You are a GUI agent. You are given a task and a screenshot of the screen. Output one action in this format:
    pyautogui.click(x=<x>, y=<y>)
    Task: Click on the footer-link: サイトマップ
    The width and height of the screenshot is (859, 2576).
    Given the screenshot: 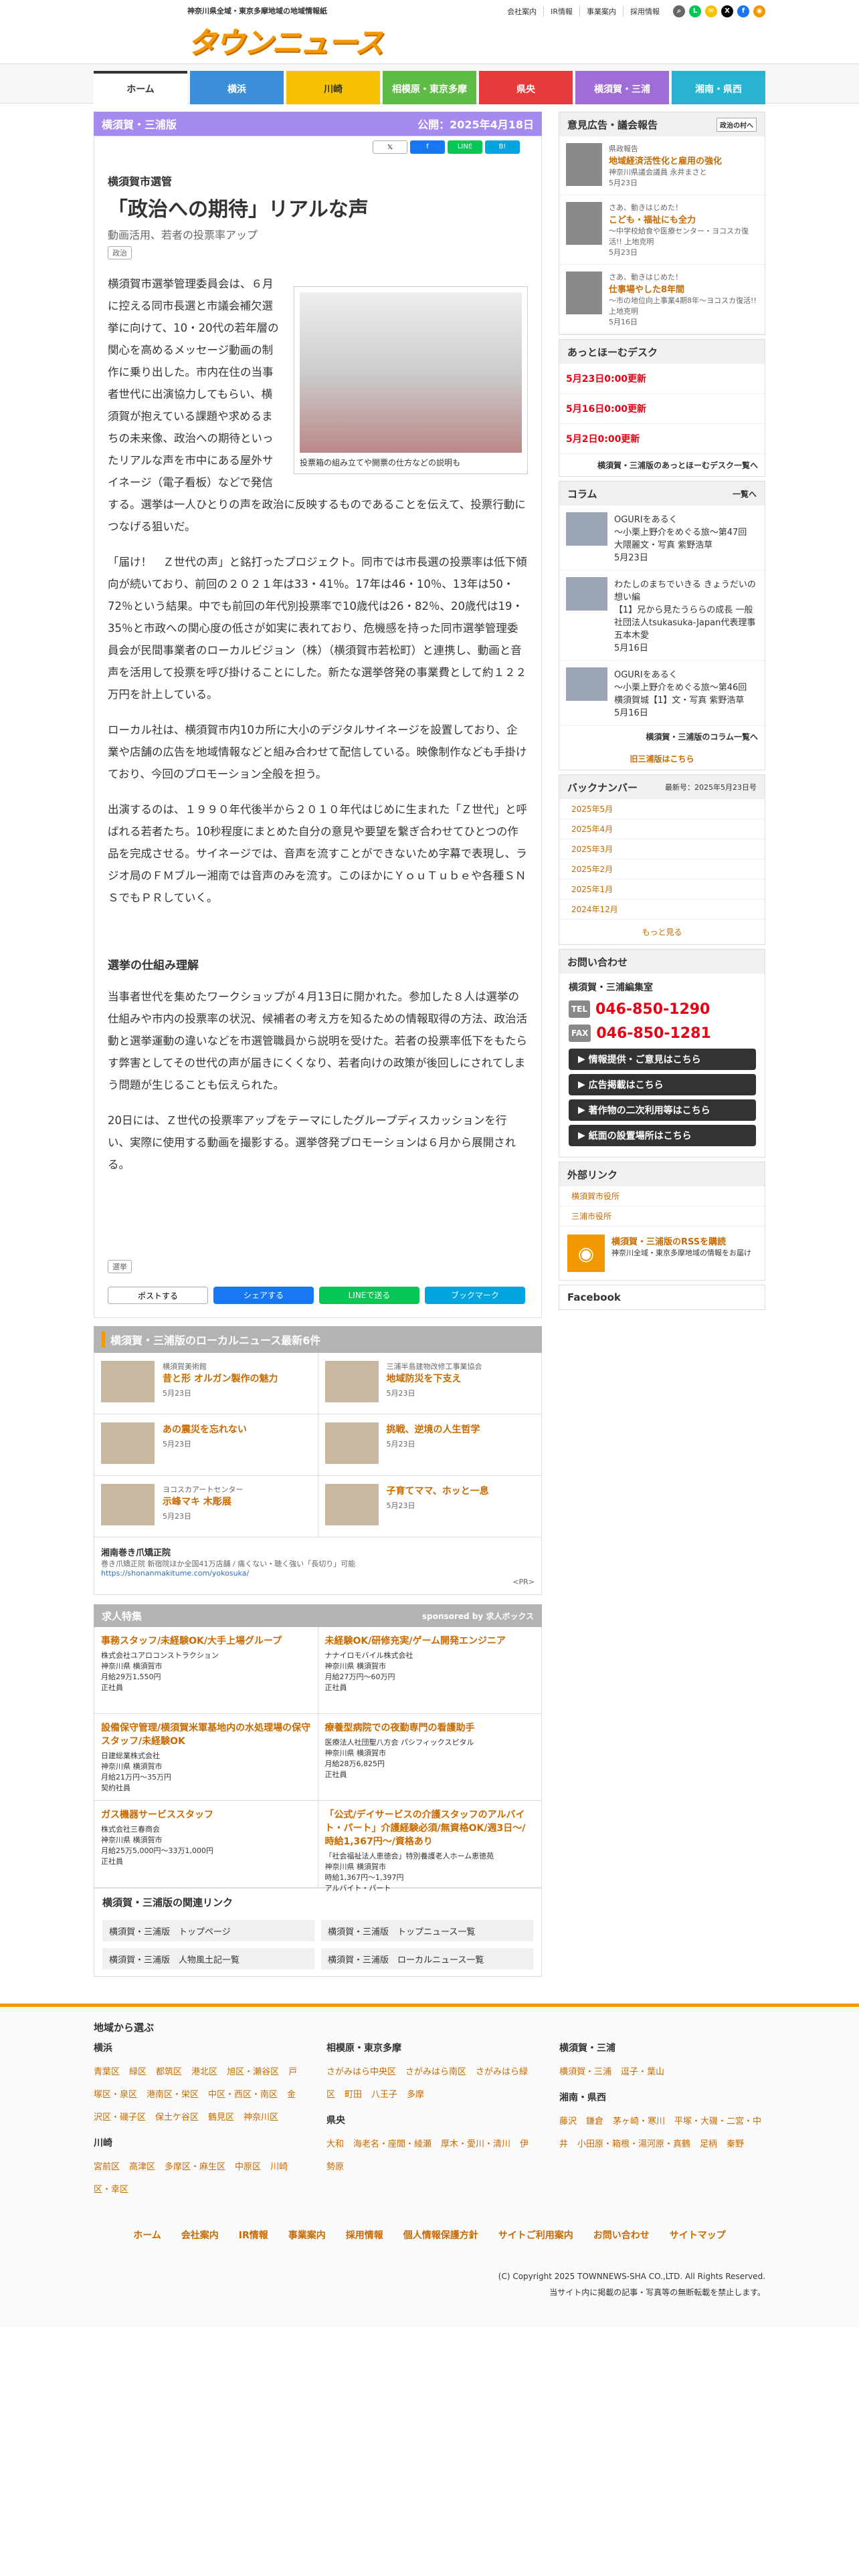 What is the action you would take?
    pyautogui.click(x=698, y=2235)
    